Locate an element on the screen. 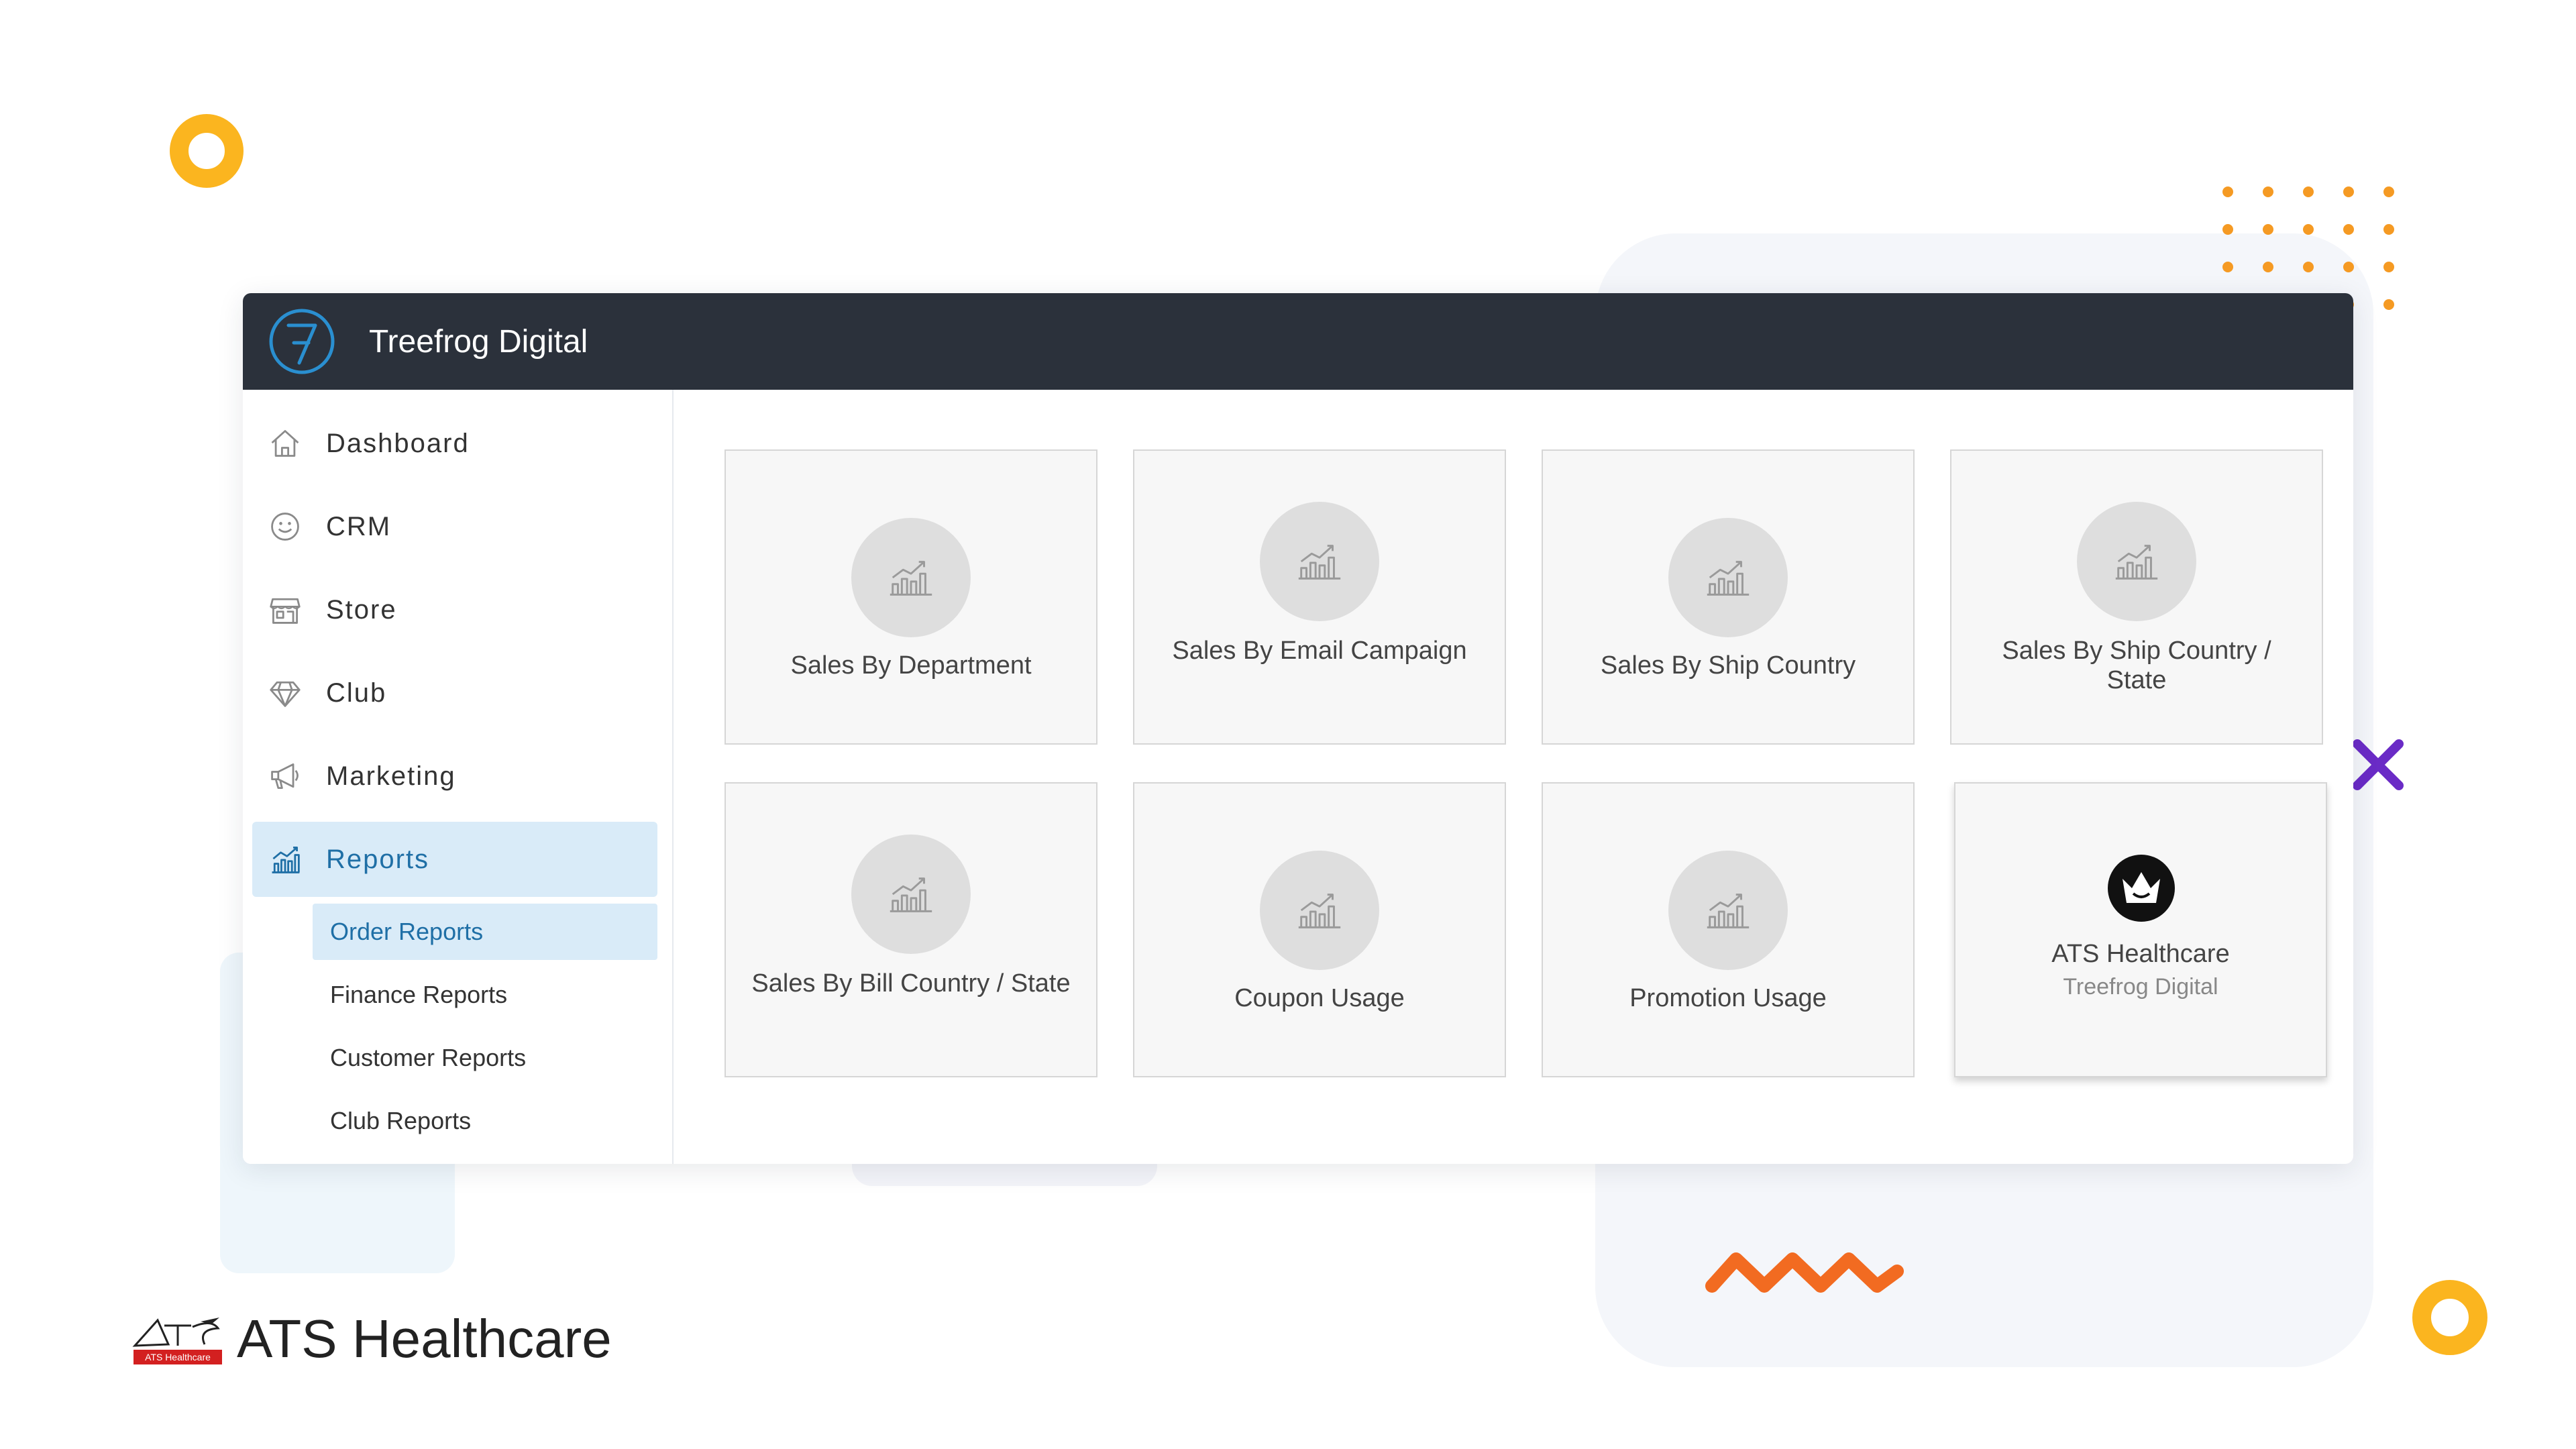  sidebar-item-reports: Reports is located at coordinates (454, 859).